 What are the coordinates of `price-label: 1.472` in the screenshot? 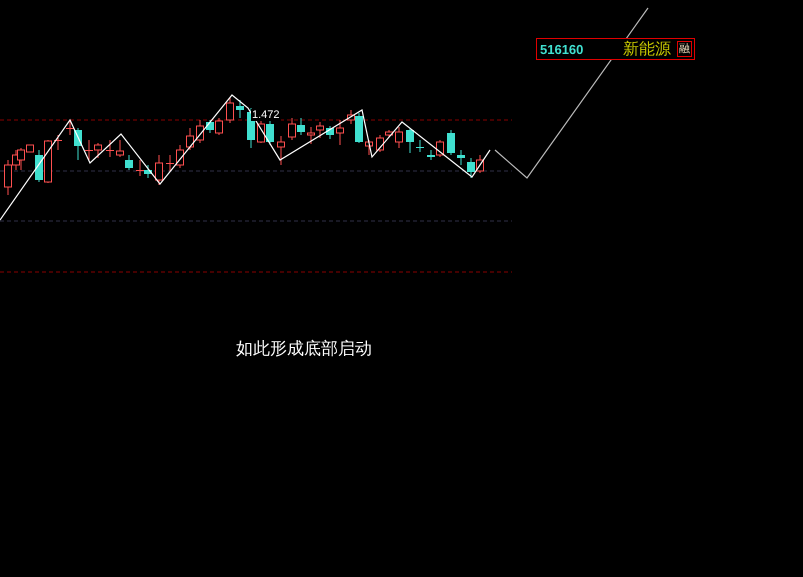 It's located at (266, 115).